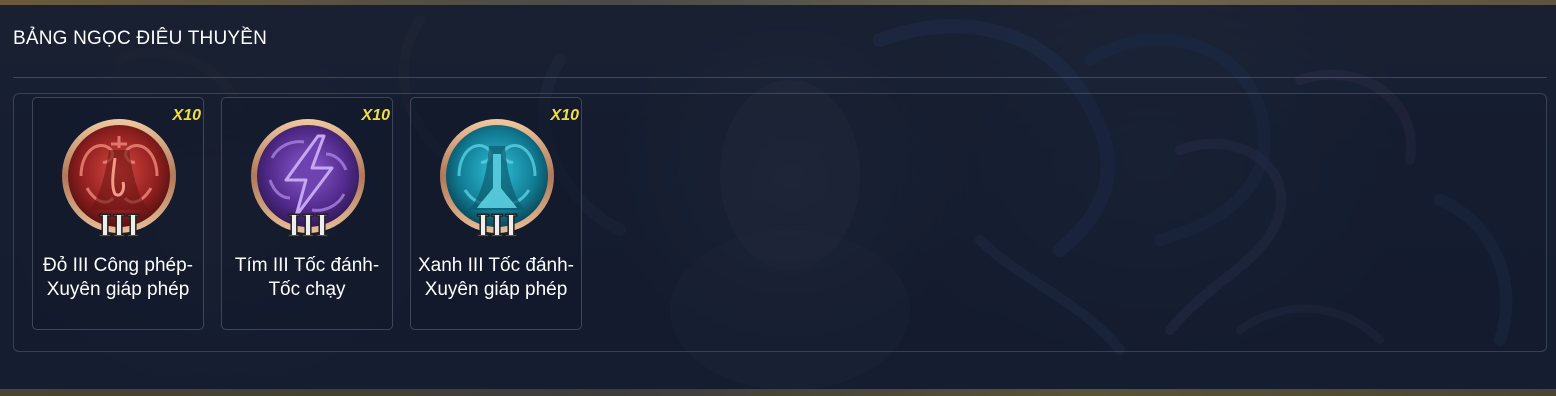 The height and width of the screenshot is (396, 1556). I want to click on bottom-border-strip, so click(778, 392).